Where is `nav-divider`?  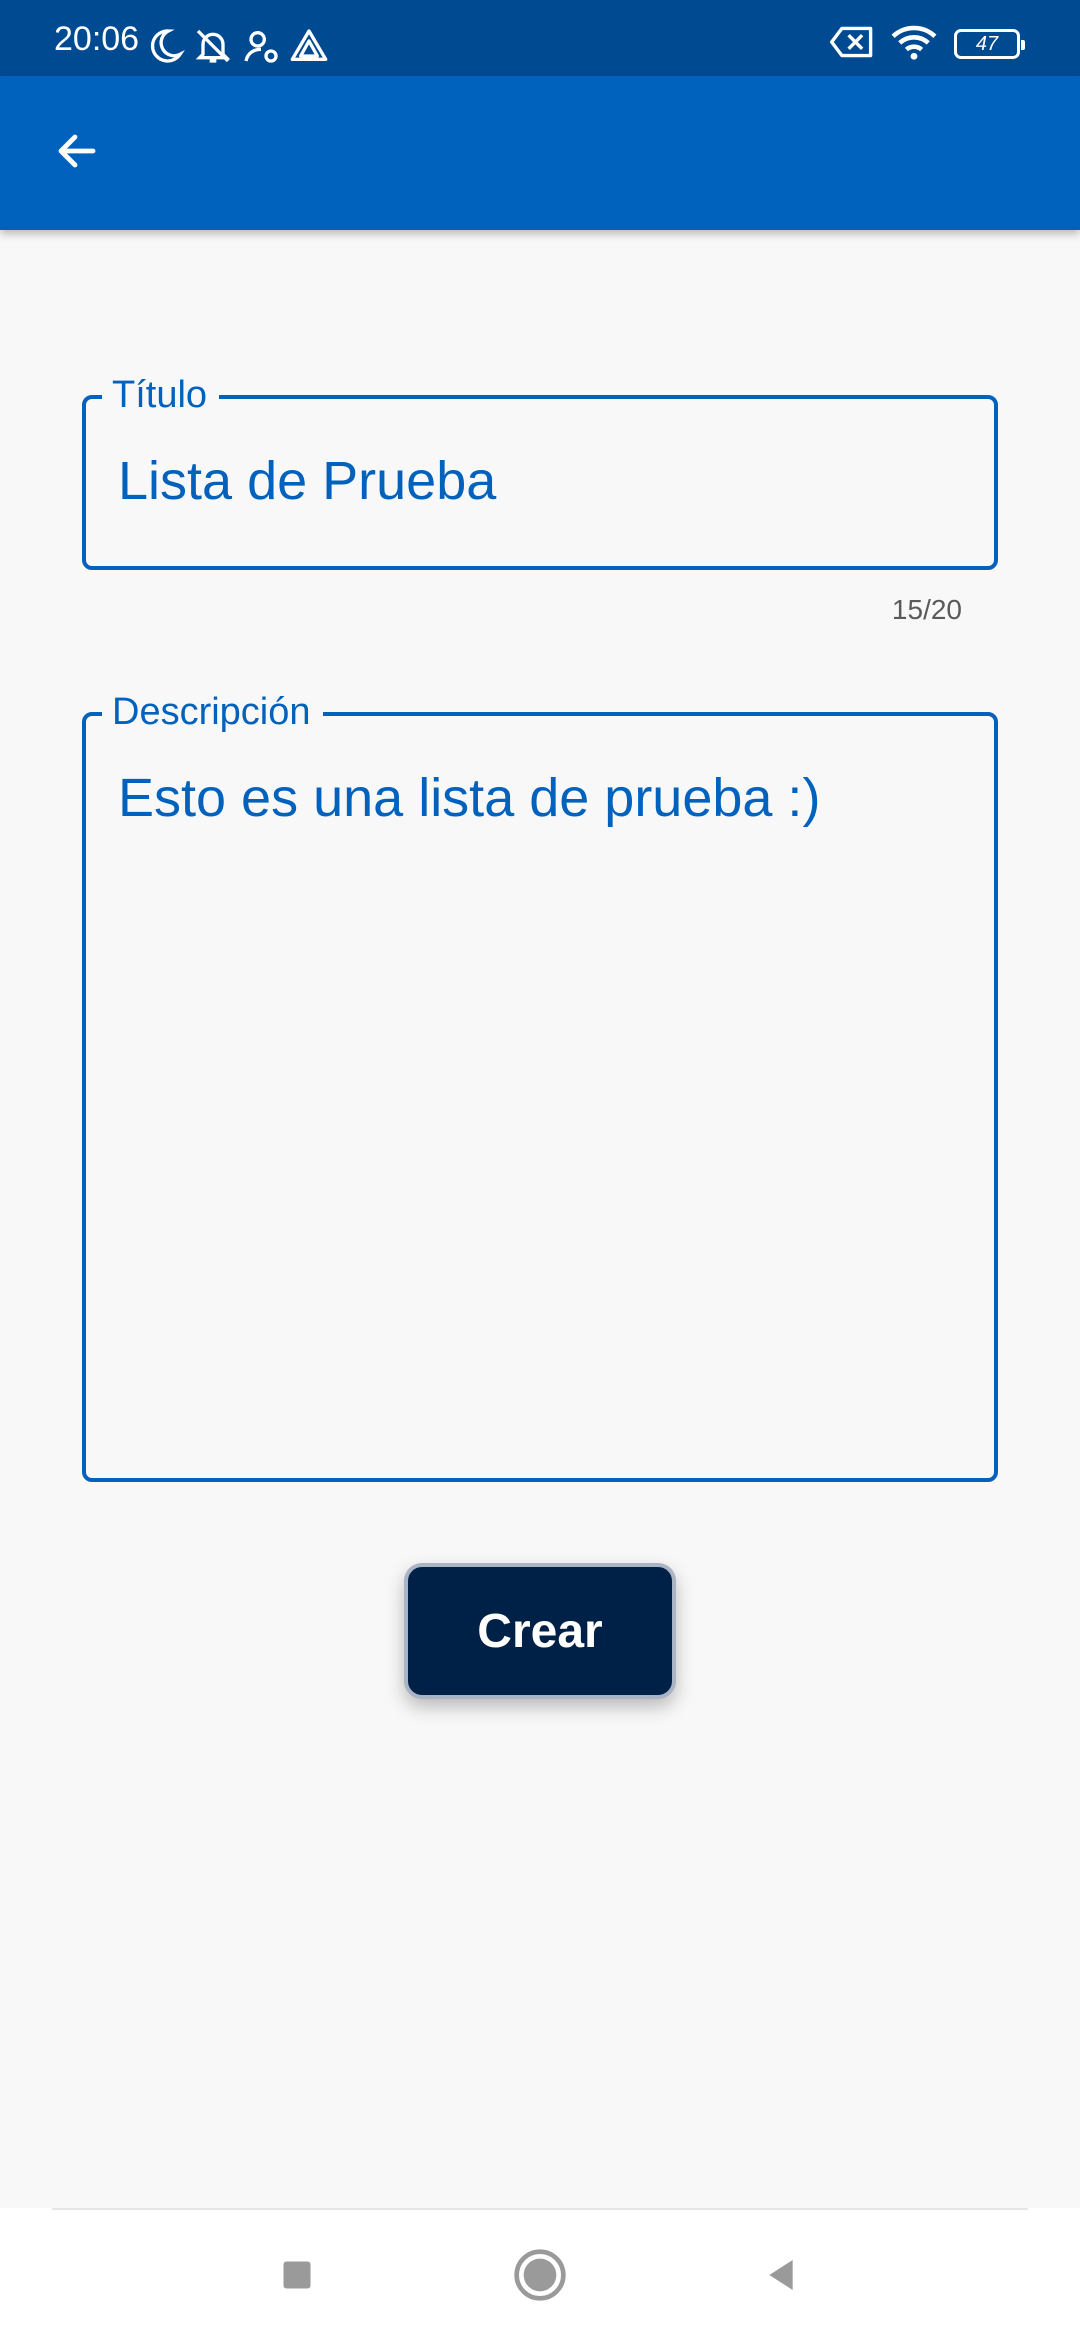
nav-divider is located at coordinates (540, 2209).